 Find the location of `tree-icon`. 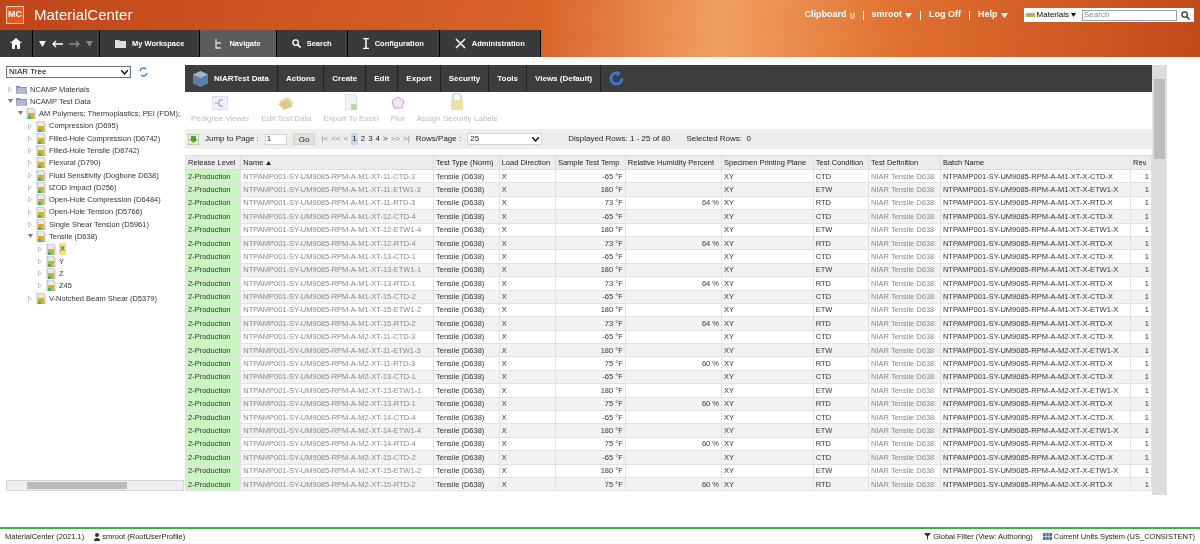

tree-icon is located at coordinates (219, 43).